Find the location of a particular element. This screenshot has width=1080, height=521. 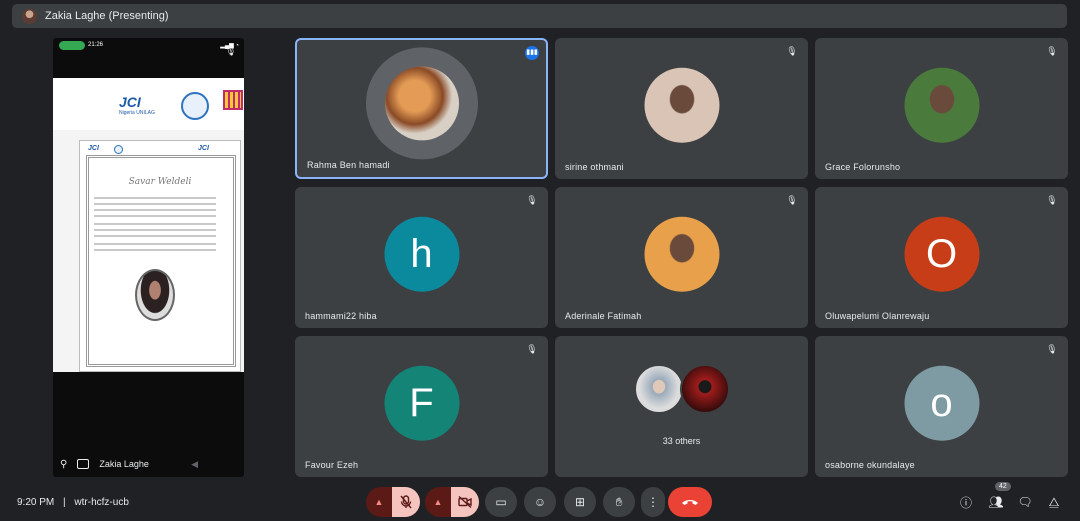

jci-logo-text: JCI is located at coordinates (130, 102).